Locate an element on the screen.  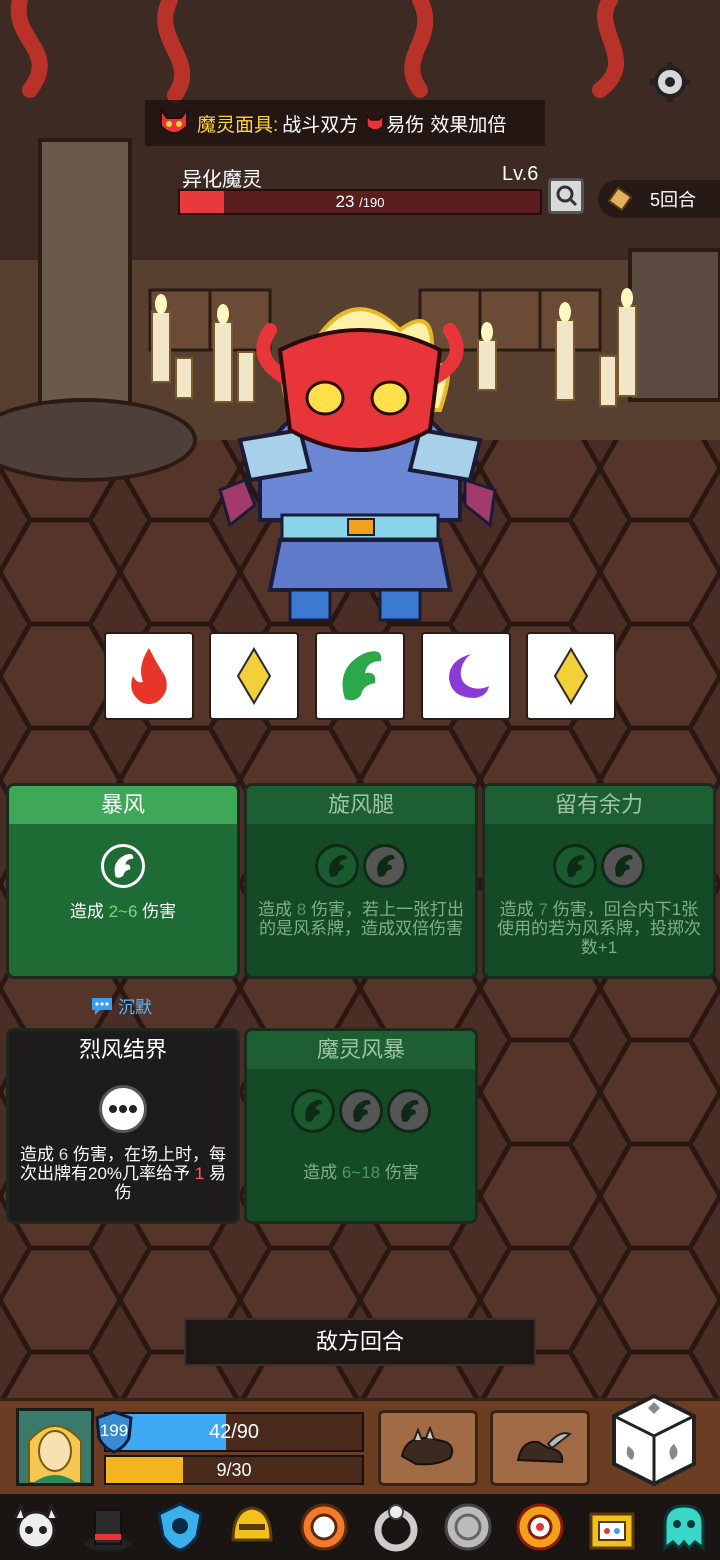
card-title: 暴风 is located at coordinates (123, 805).